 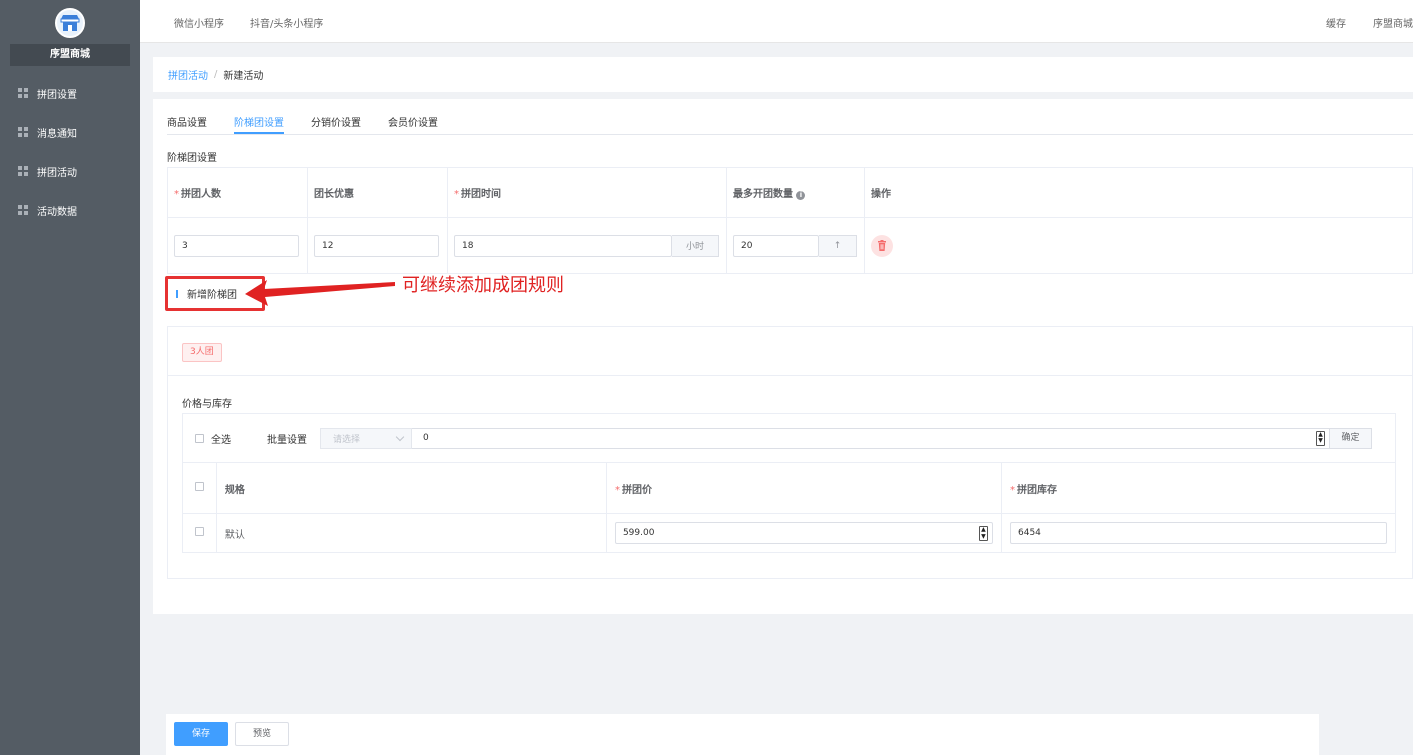 What do you see at coordinates (838, 245) in the screenshot?
I see `increment-button: ↑` at bounding box center [838, 245].